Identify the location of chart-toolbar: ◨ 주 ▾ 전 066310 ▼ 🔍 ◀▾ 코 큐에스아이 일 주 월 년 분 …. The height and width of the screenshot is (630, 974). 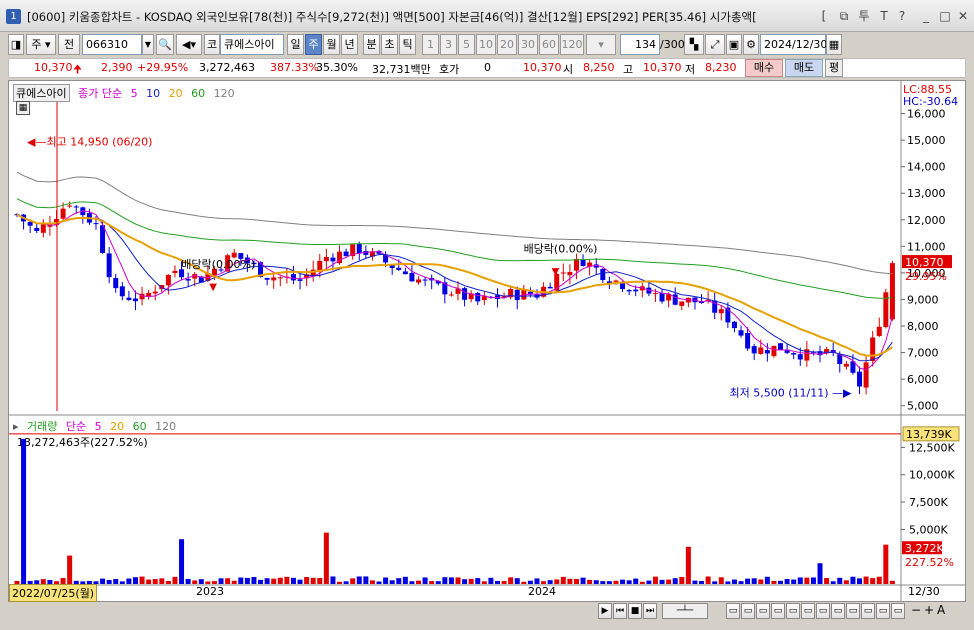
(487, 45).